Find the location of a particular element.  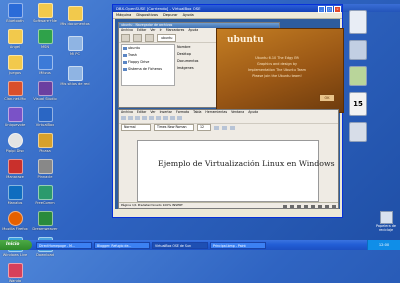

notes-gadget is located at coordinates (358, 132).